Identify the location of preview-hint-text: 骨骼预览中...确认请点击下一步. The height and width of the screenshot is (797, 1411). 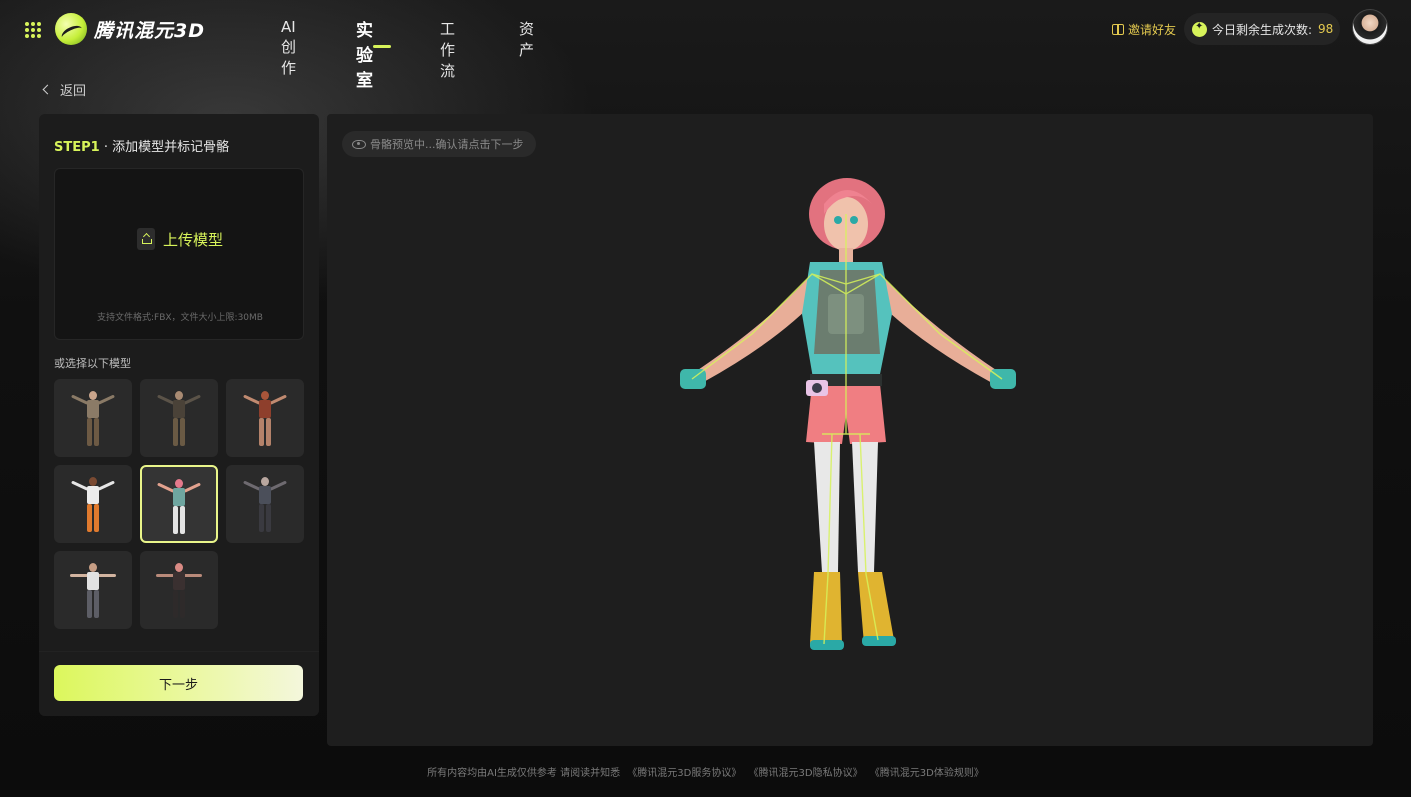
(447, 144).